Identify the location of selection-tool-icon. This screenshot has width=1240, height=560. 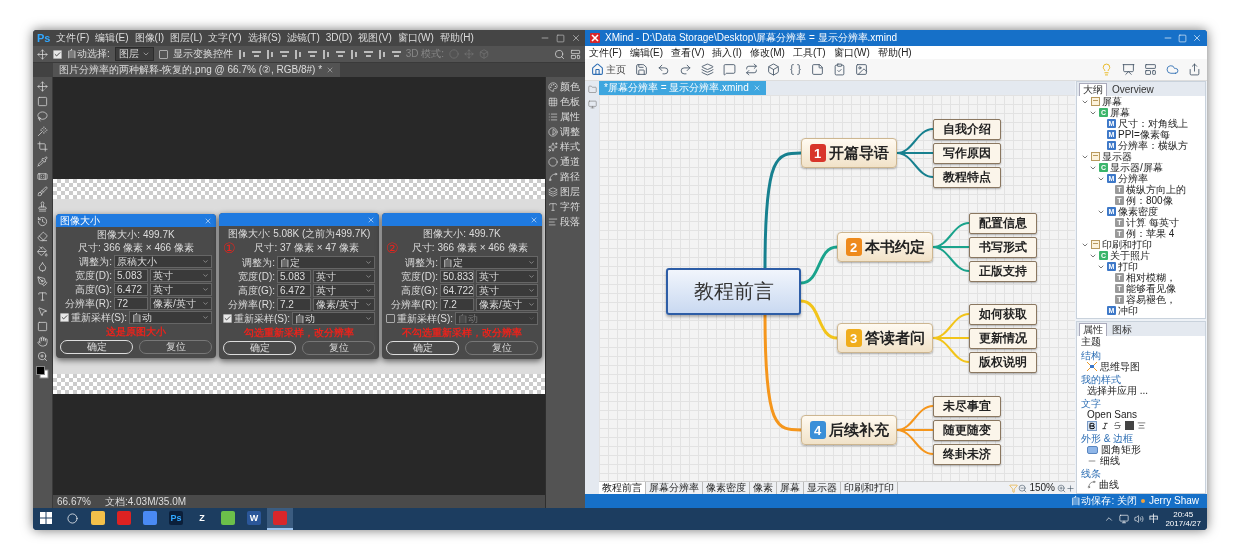
(42, 311).